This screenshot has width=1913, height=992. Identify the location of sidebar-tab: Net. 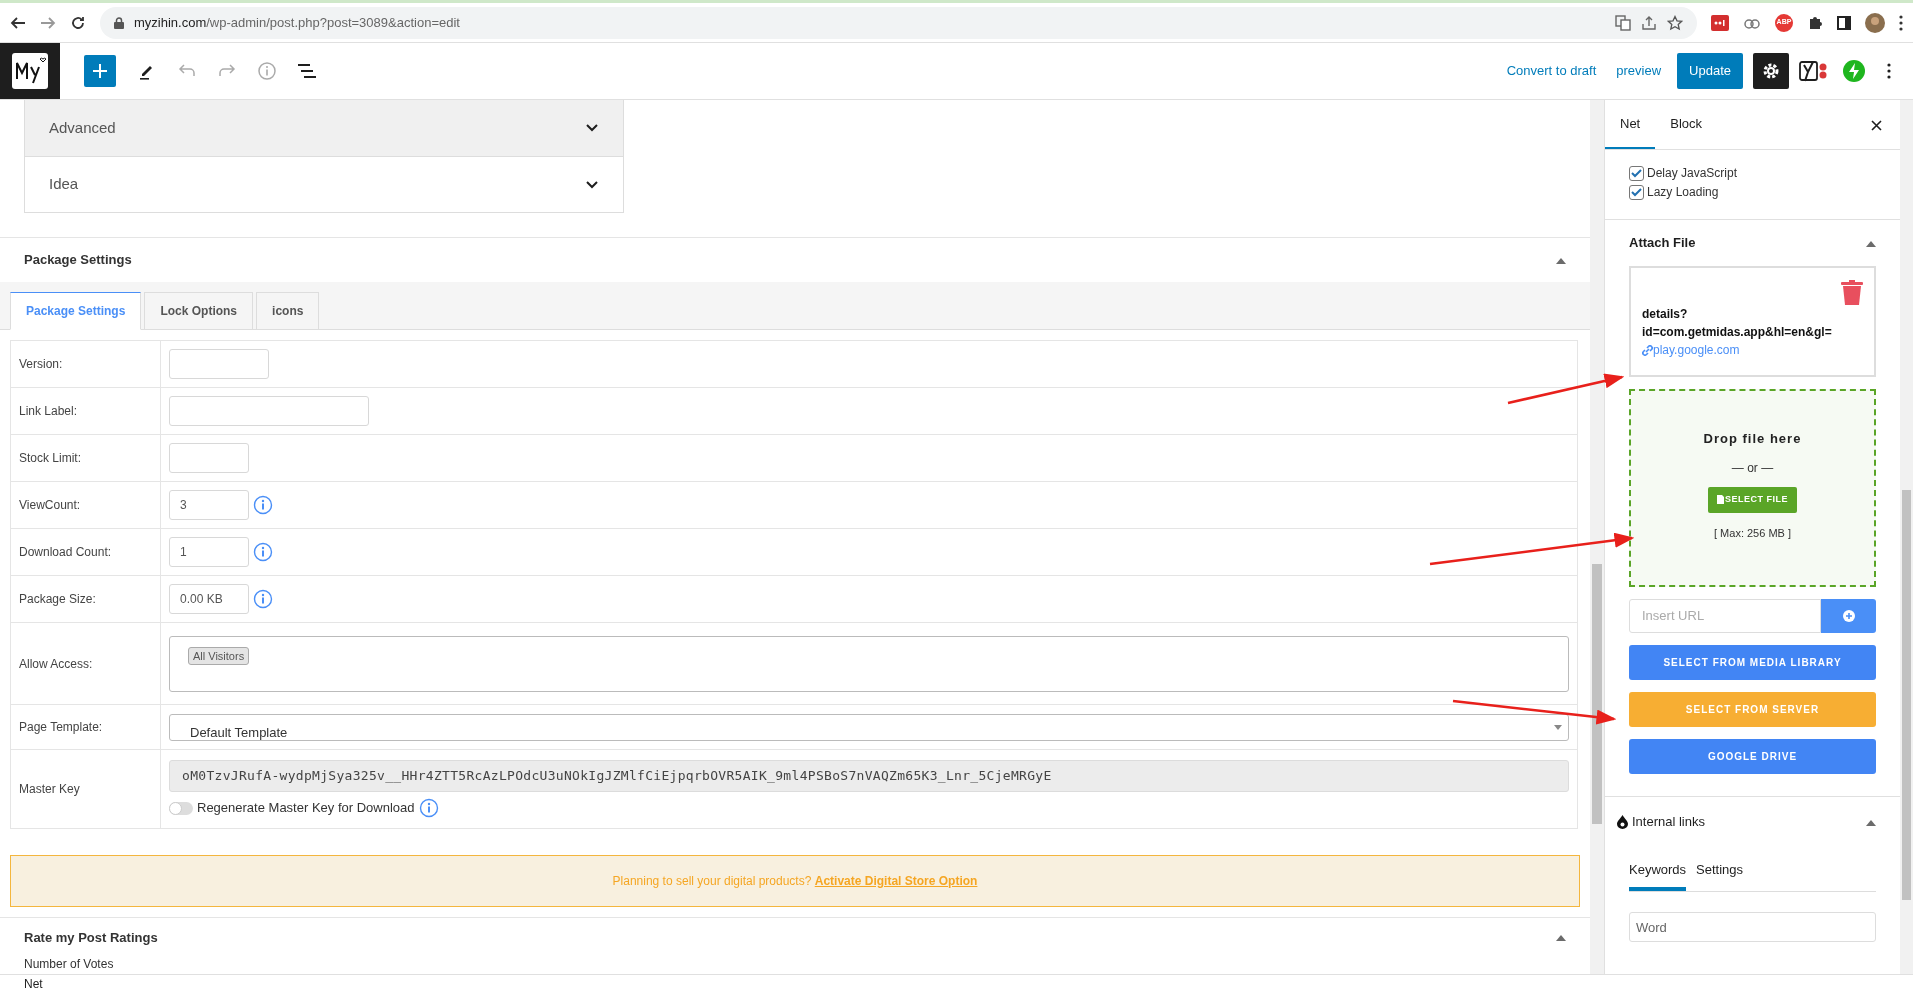
(1630, 125).